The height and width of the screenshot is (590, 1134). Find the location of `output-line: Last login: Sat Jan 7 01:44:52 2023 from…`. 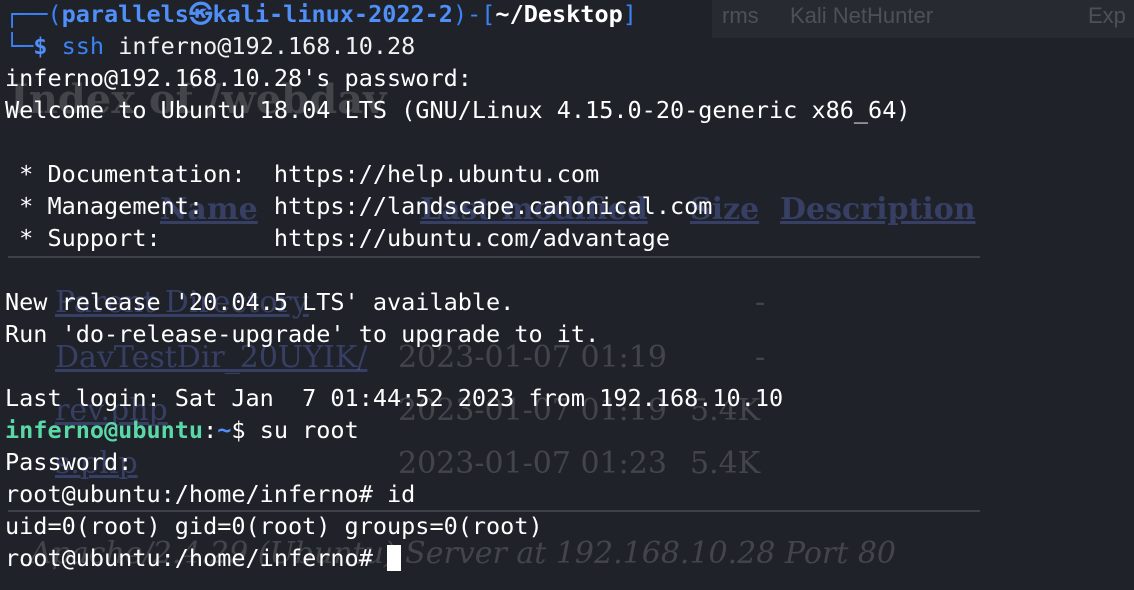

output-line: Last login: Sat Jan 7 01:44:52 2023 from… is located at coordinates (394, 398).